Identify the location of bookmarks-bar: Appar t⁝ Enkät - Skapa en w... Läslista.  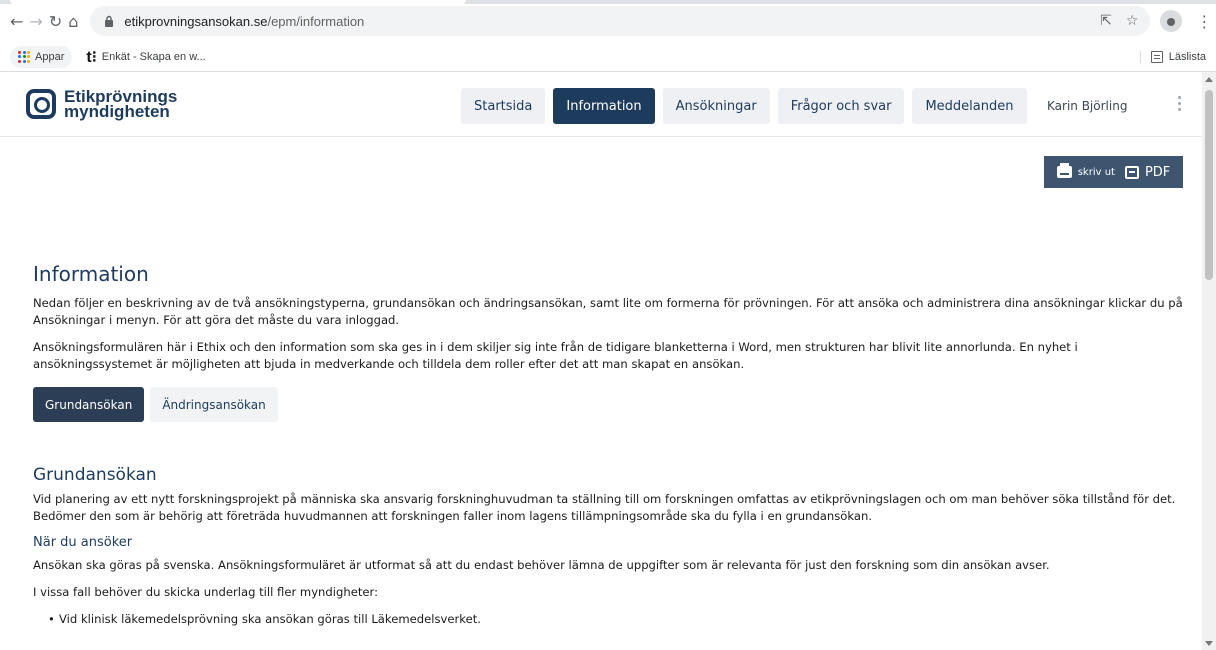
(608, 57).